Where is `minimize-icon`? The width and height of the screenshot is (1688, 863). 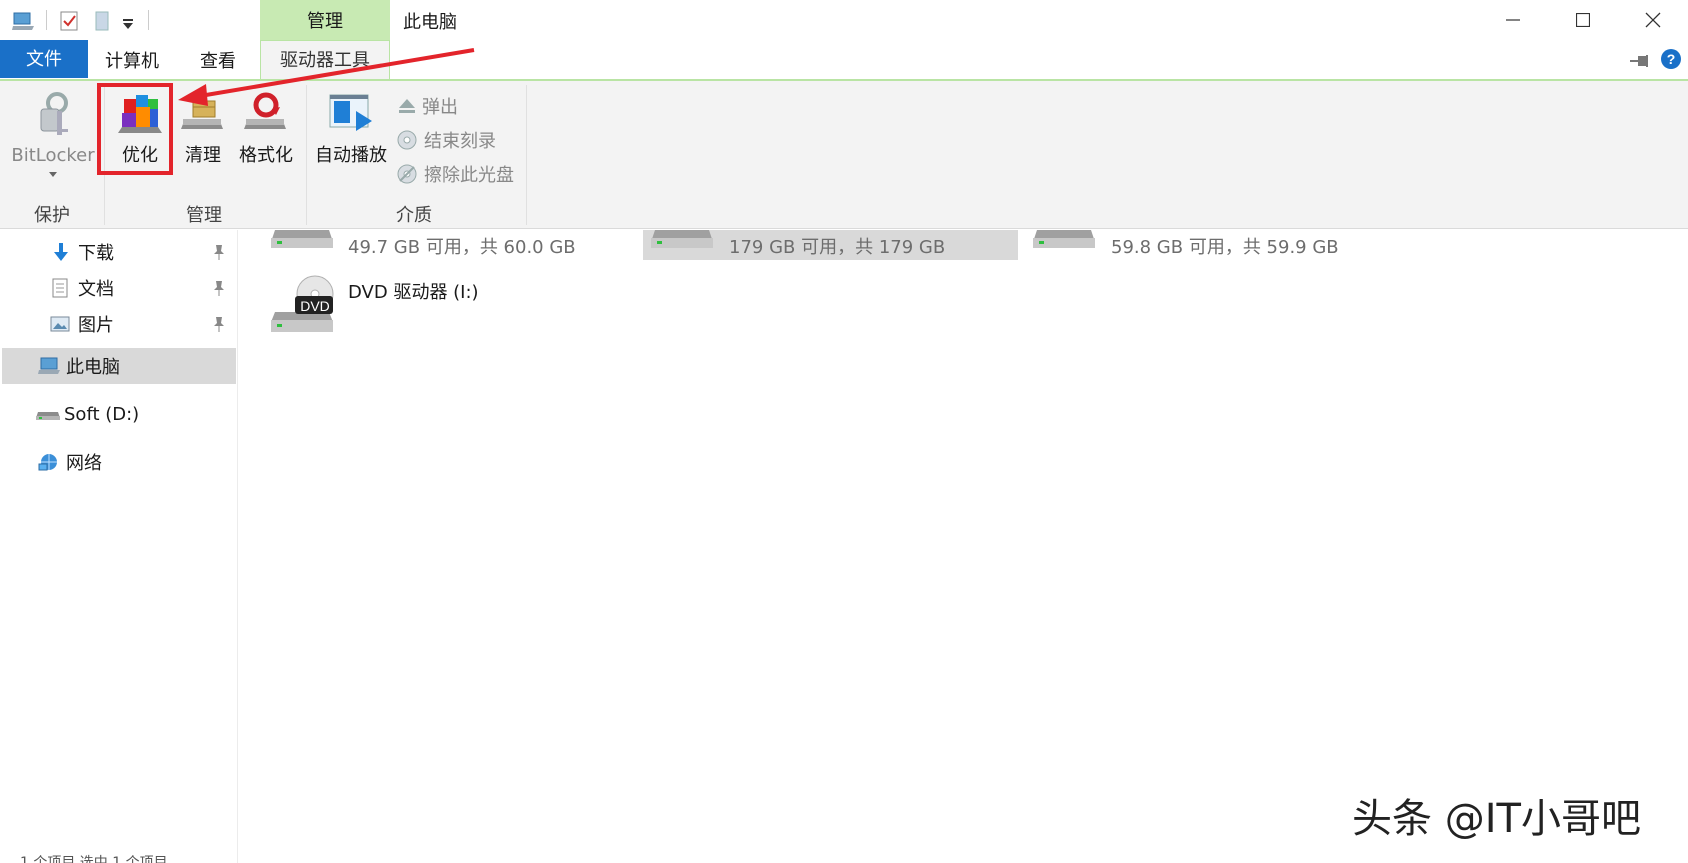 minimize-icon is located at coordinates (1513, 20).